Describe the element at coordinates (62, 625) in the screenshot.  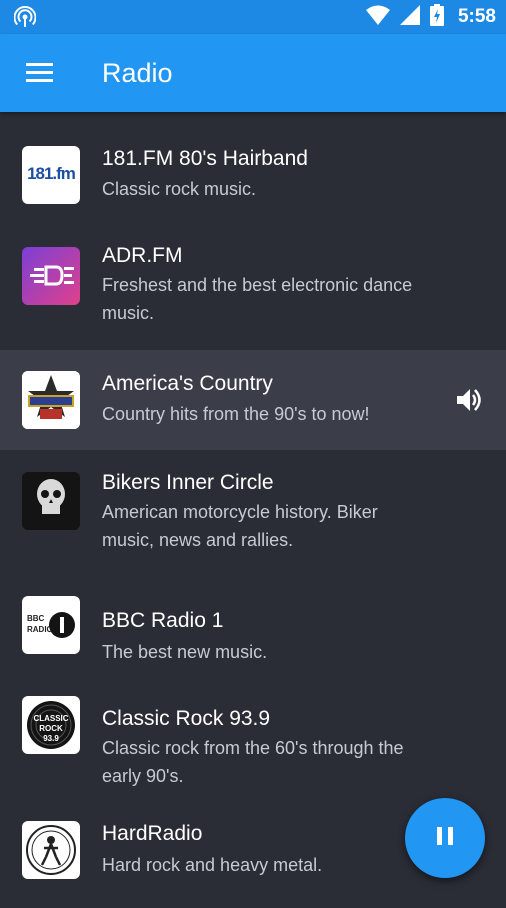
I see `radio-1-logo-icon` at that location.